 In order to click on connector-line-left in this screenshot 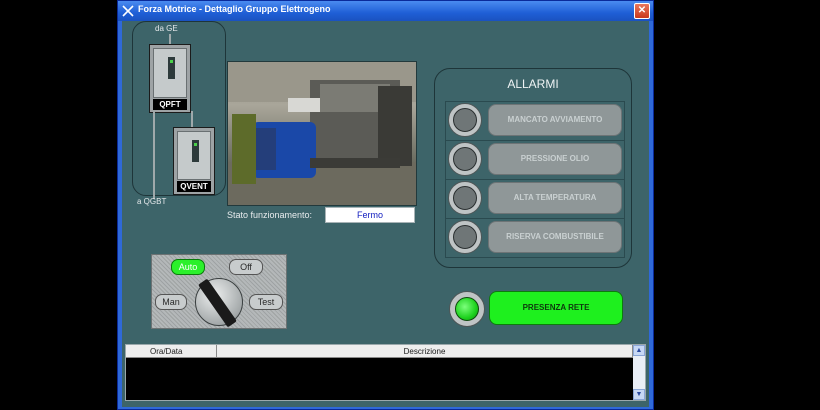, I will do `click(154, 155)`.